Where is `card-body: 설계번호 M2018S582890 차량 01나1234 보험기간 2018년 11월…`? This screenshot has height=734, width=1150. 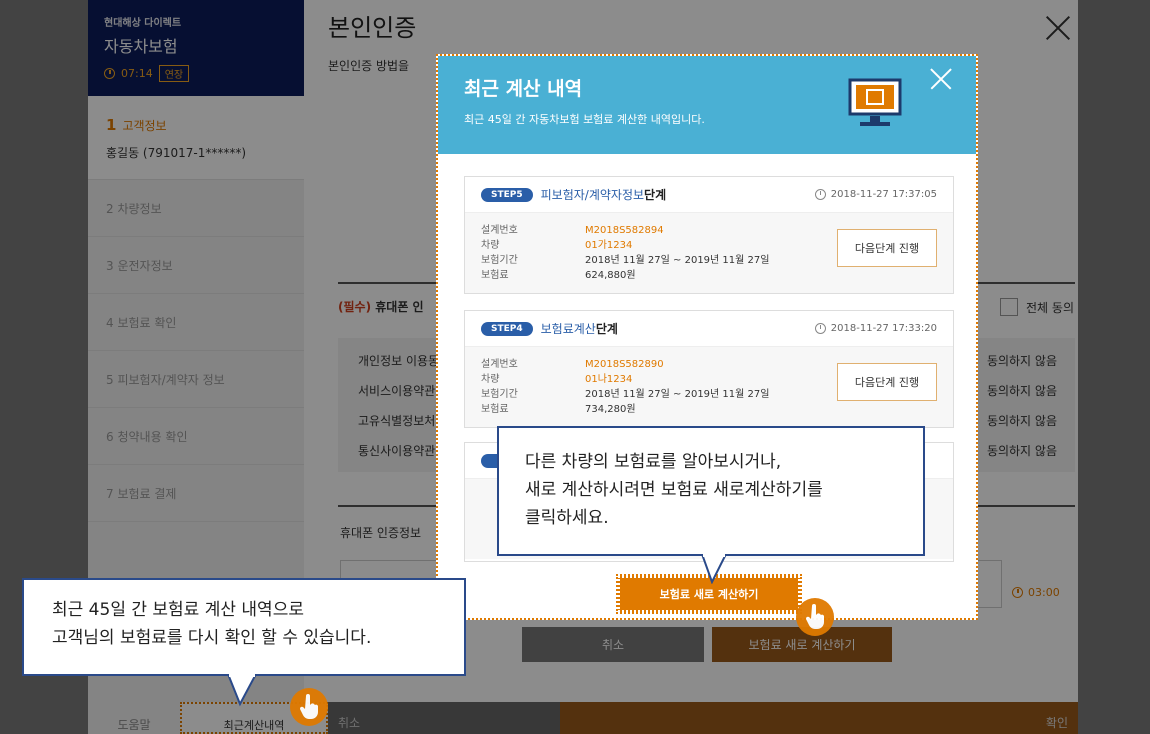
card-body: 설계번호 M2018S582890 차량 01나1234 보험기간 2018년 11월… is located at coordinates (709, 387).